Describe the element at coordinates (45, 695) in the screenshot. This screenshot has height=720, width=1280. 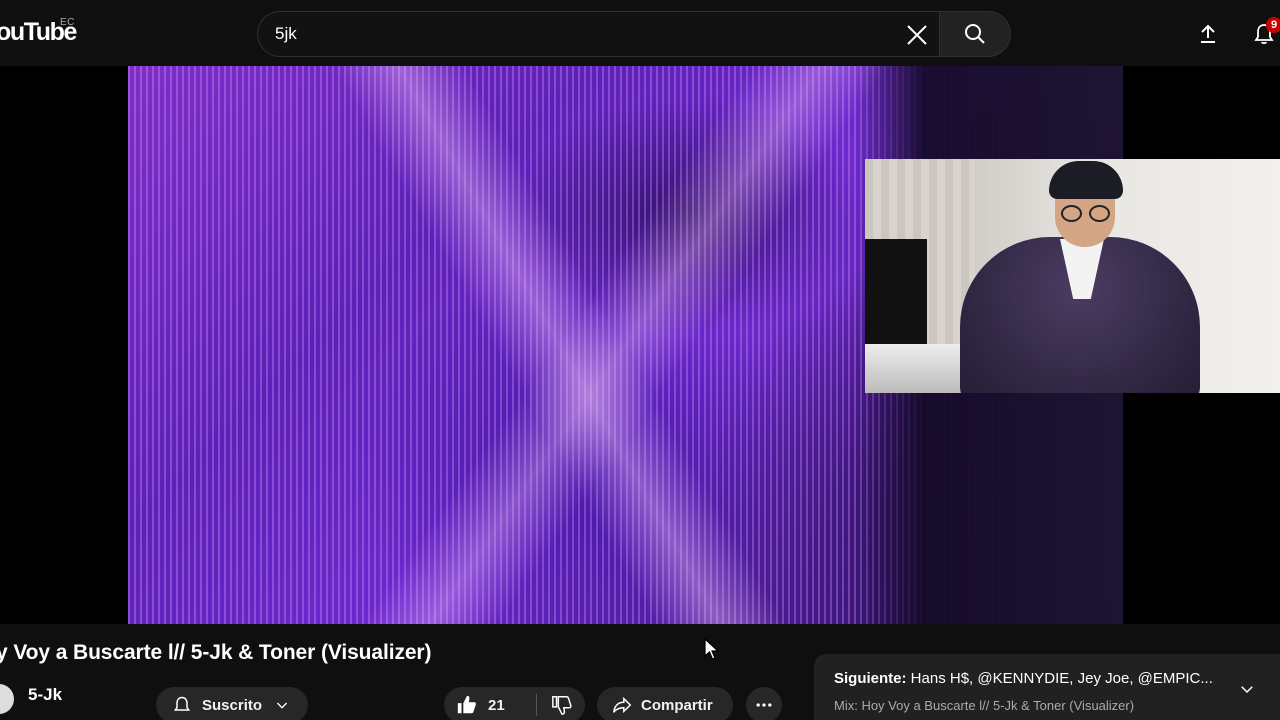
I see `channel-name: 5-Jk` at that location.